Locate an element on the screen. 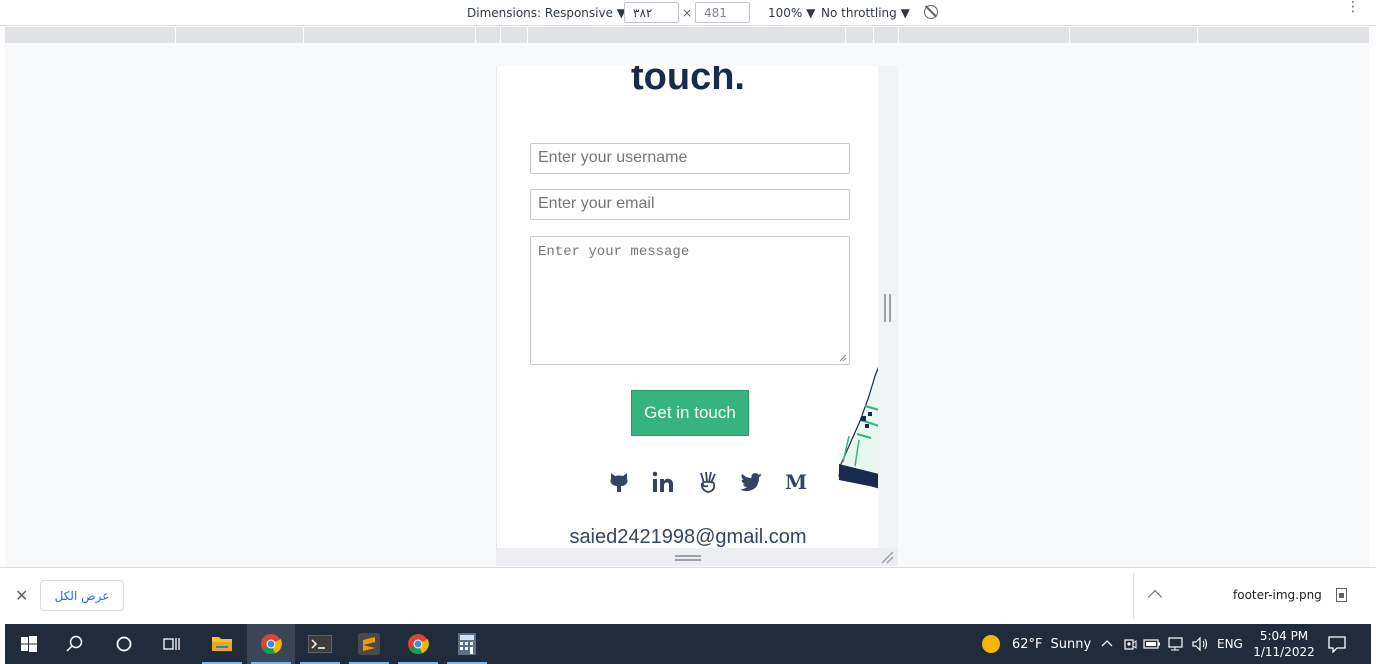  search-icon is located at coordinates (75, 644).